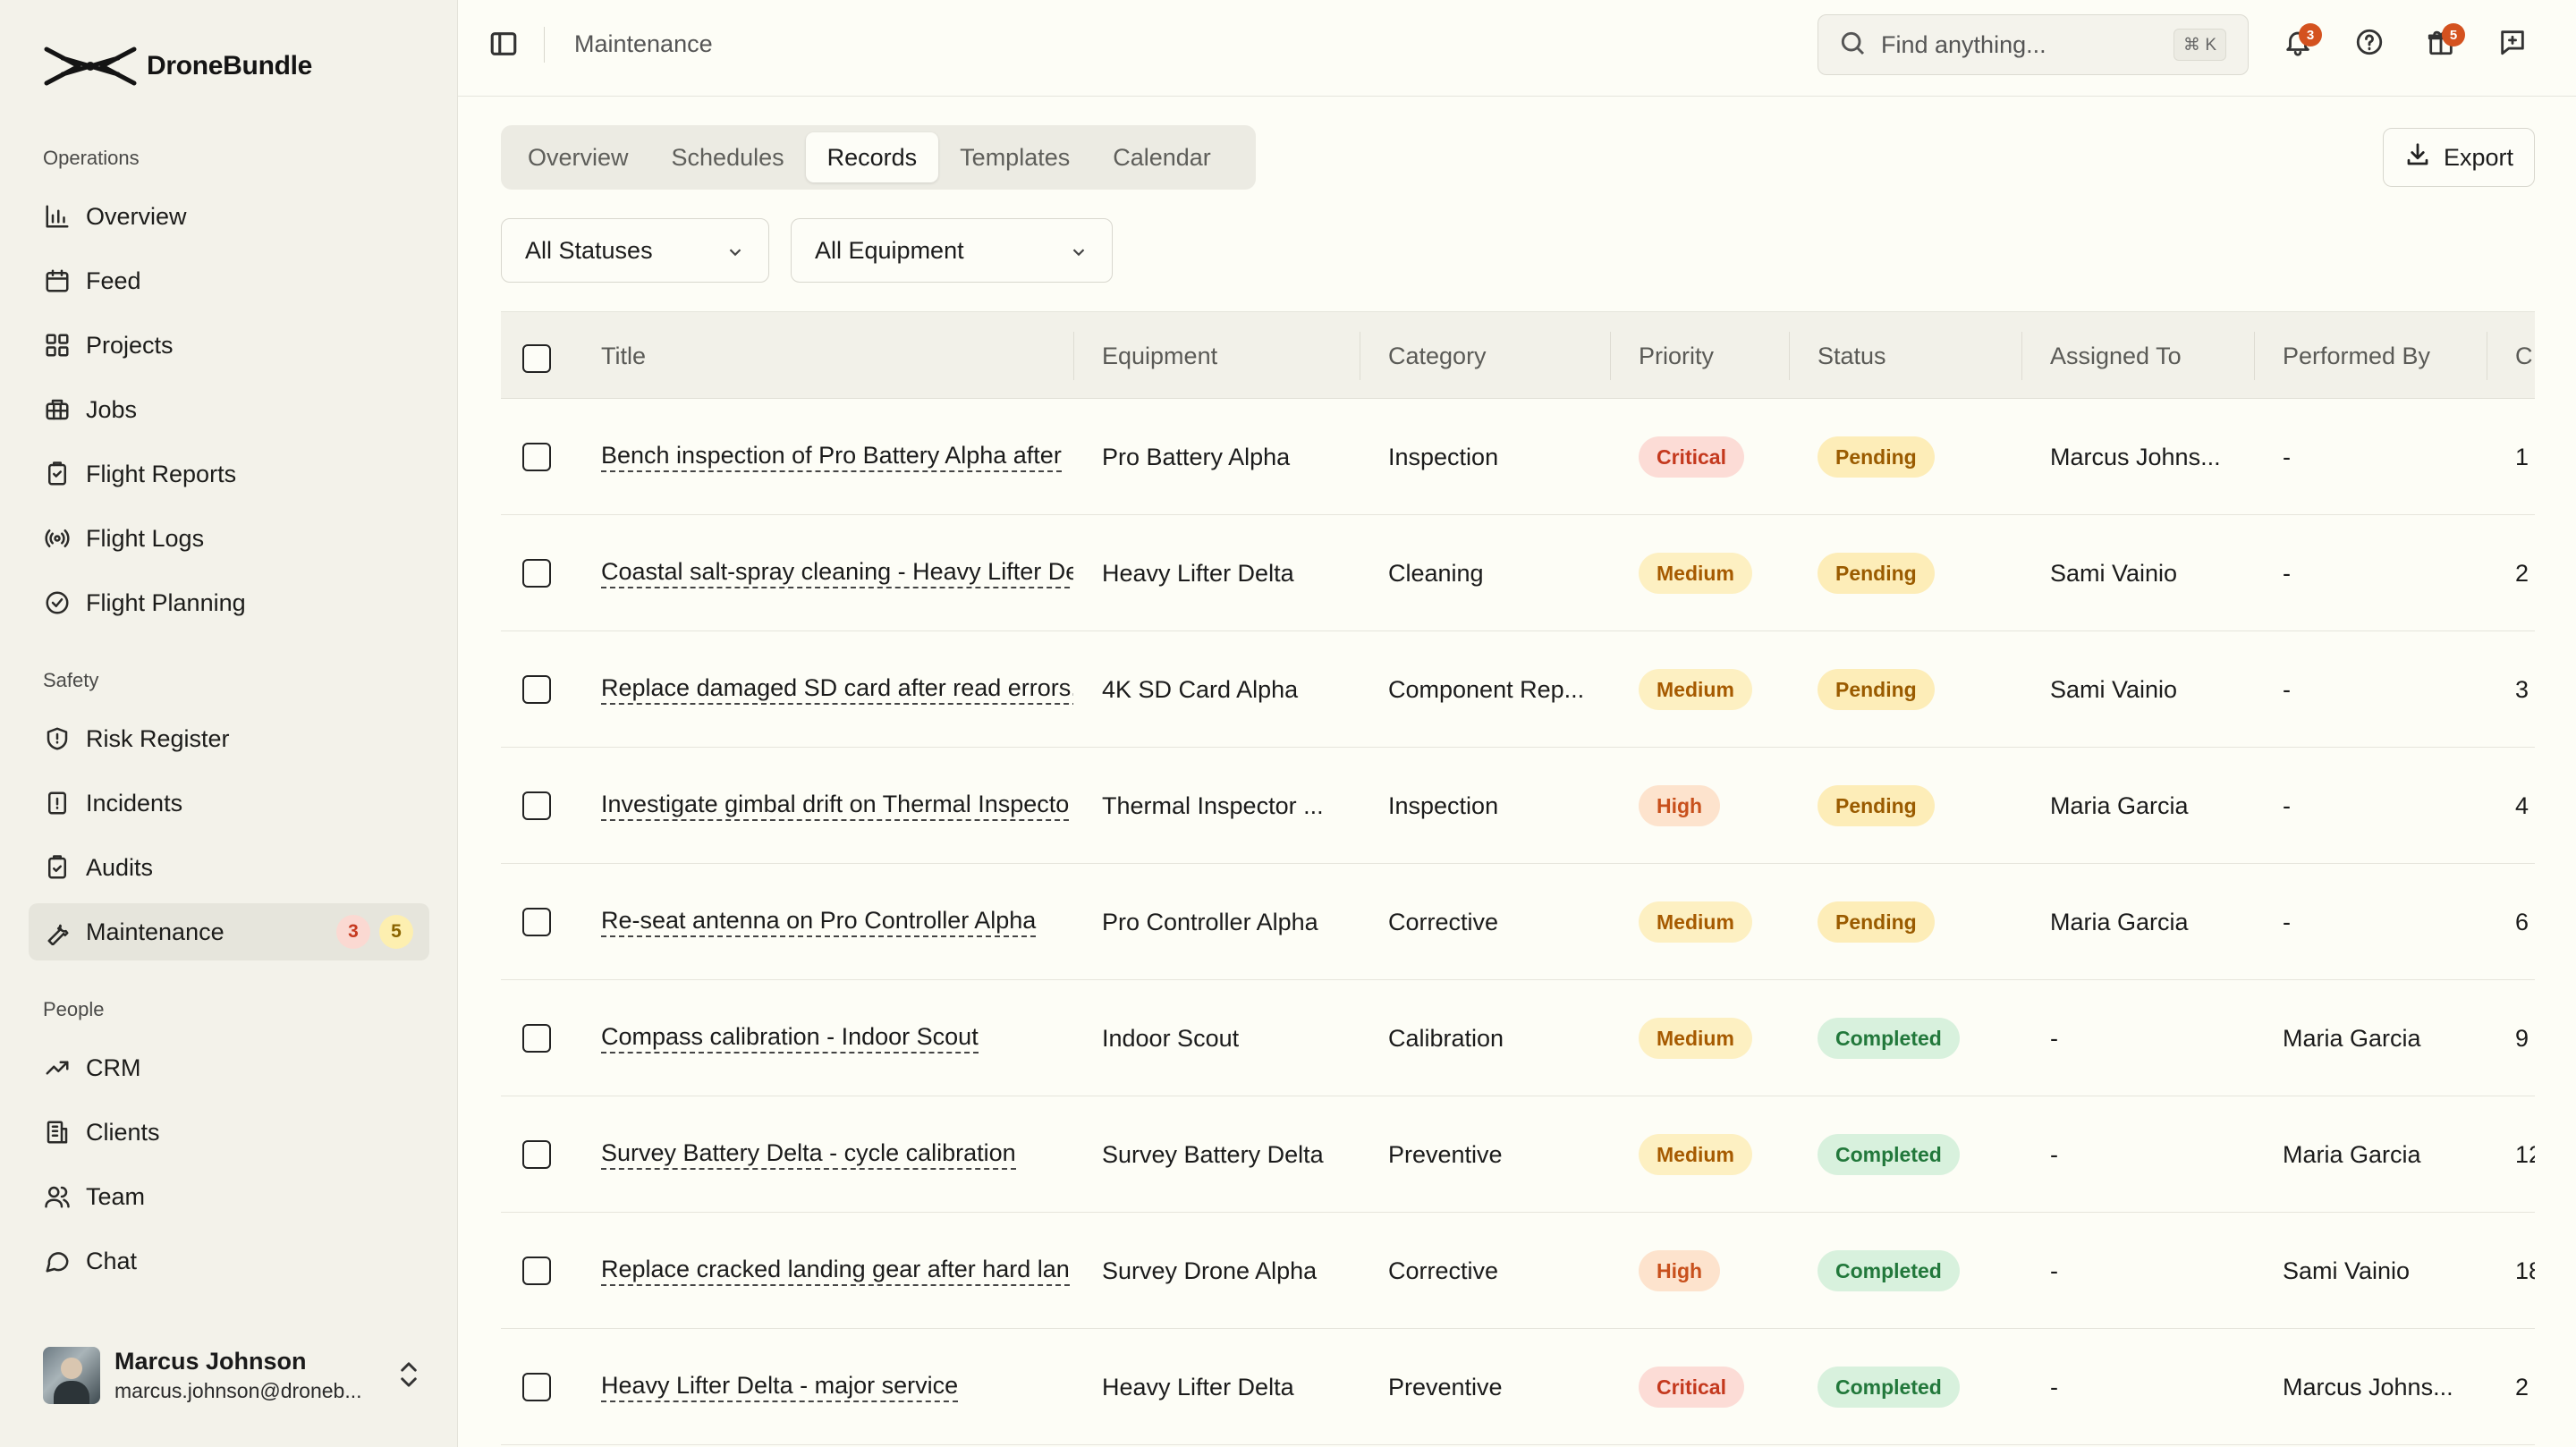 Image resolution: width=2576 pixels, height=1447 pixels. Describe the element at coordinates (229, 738) in the screenshot. I see `sidebar-item-risk-register: Risk Register` at that location.